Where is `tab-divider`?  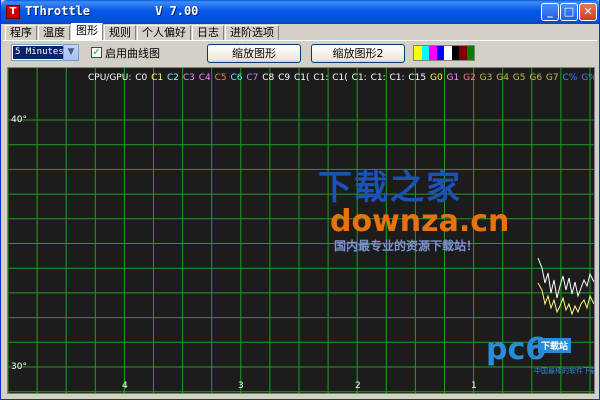 tab-divider is located at coordinates (300, 40).